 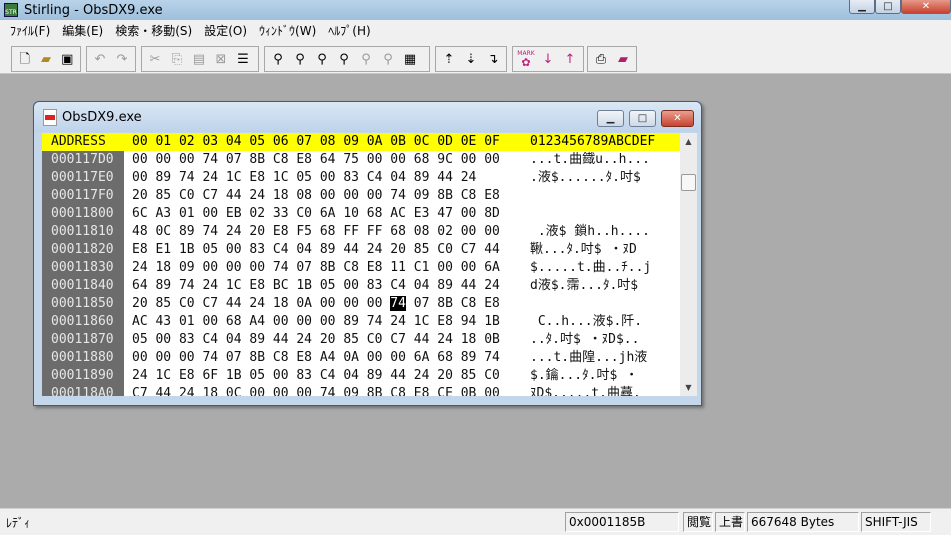 What do you see at coordinates (688, 264) in the screenshot?
I see `vertical-scrollbar: ▲ ▼` at bounding box center [688, 264].